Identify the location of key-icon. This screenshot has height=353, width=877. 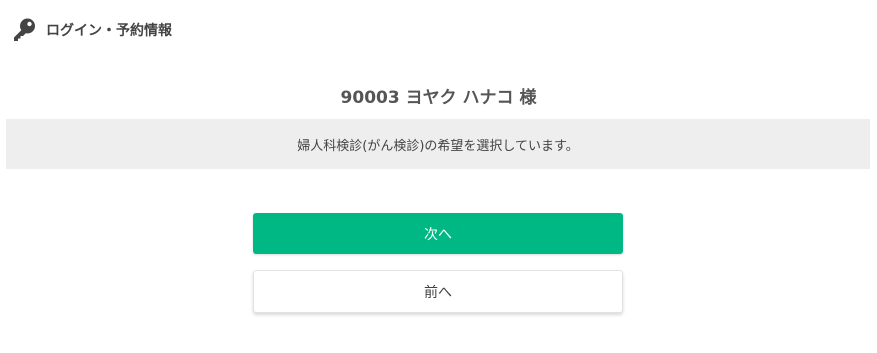
(24, 30).